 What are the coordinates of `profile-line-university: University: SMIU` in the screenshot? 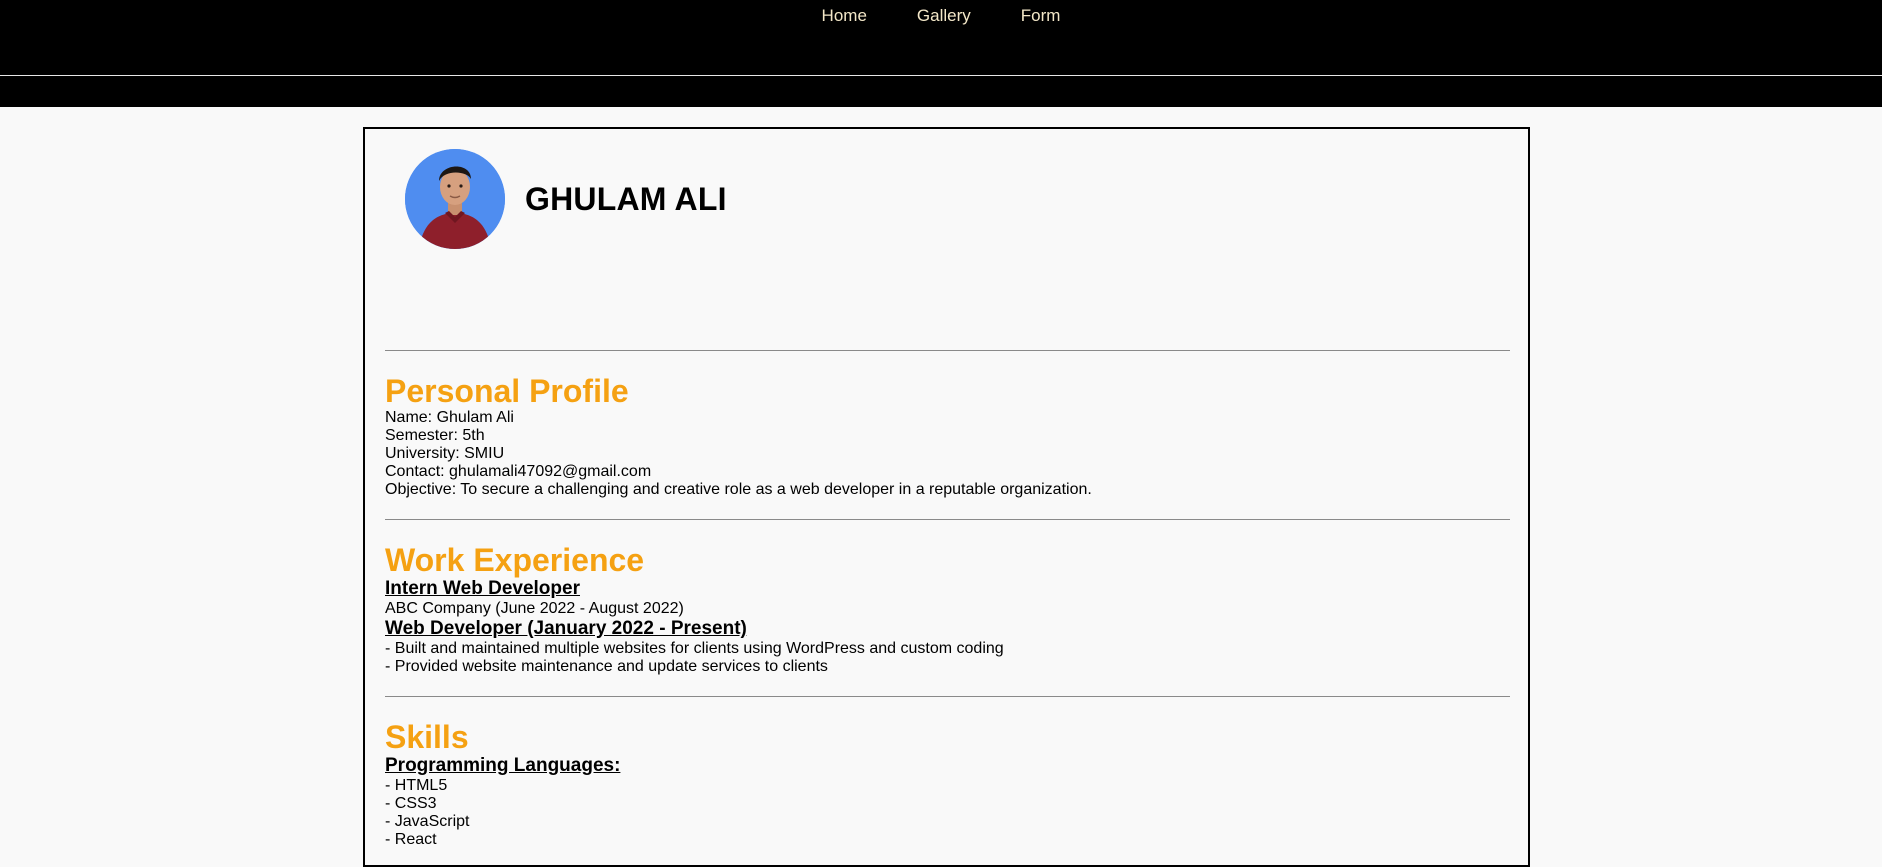 It's located at (445, 453).